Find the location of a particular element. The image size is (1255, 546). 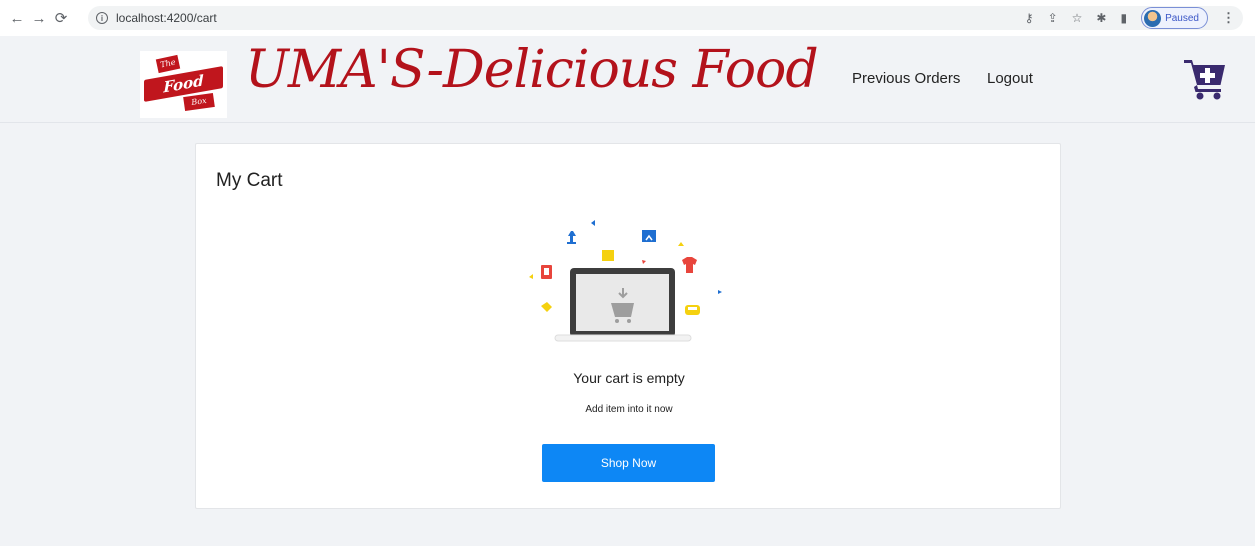

cart-plus-icon is located at coordinates (1205, 78).